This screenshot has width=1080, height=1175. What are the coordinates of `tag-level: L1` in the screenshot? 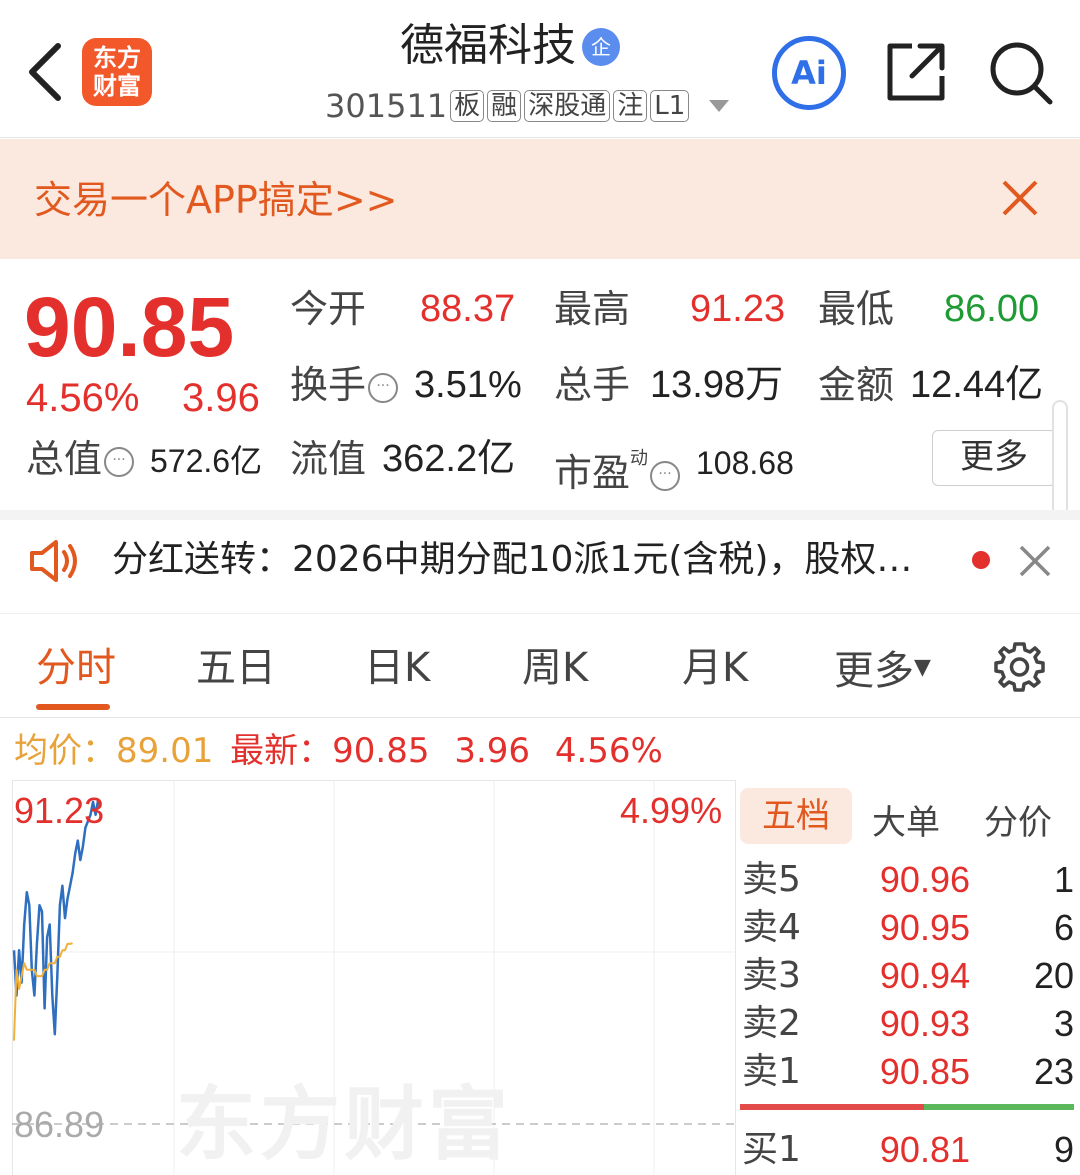 It's located at (670, 106).